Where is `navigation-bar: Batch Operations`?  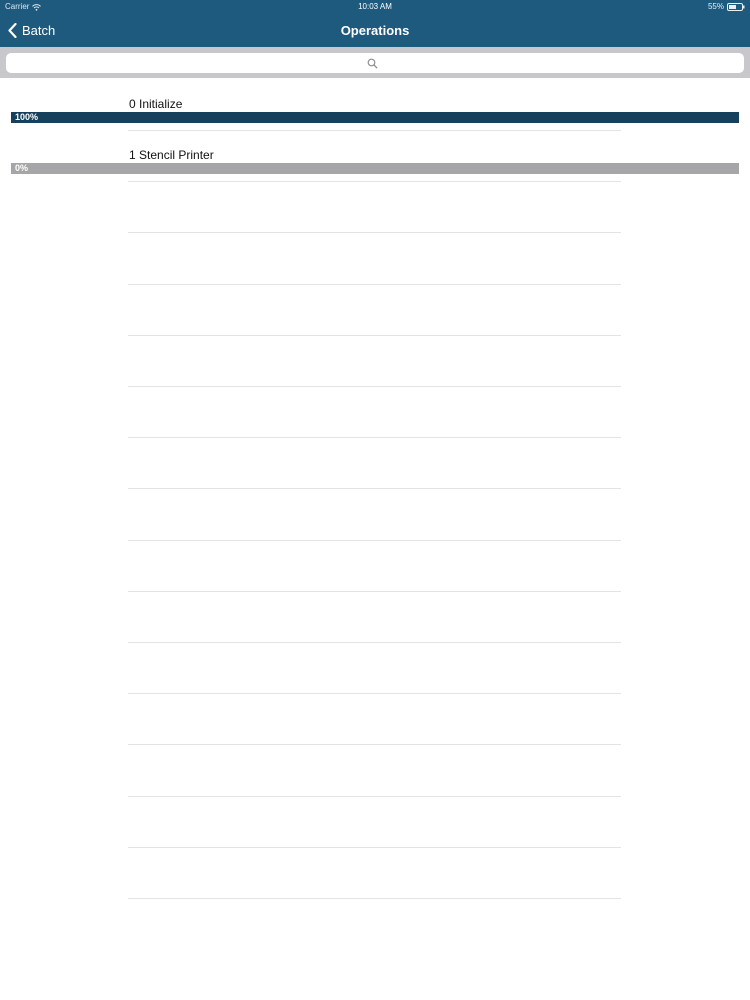
navigation-bar: Batch Operations is located at coordinates (375, 30).